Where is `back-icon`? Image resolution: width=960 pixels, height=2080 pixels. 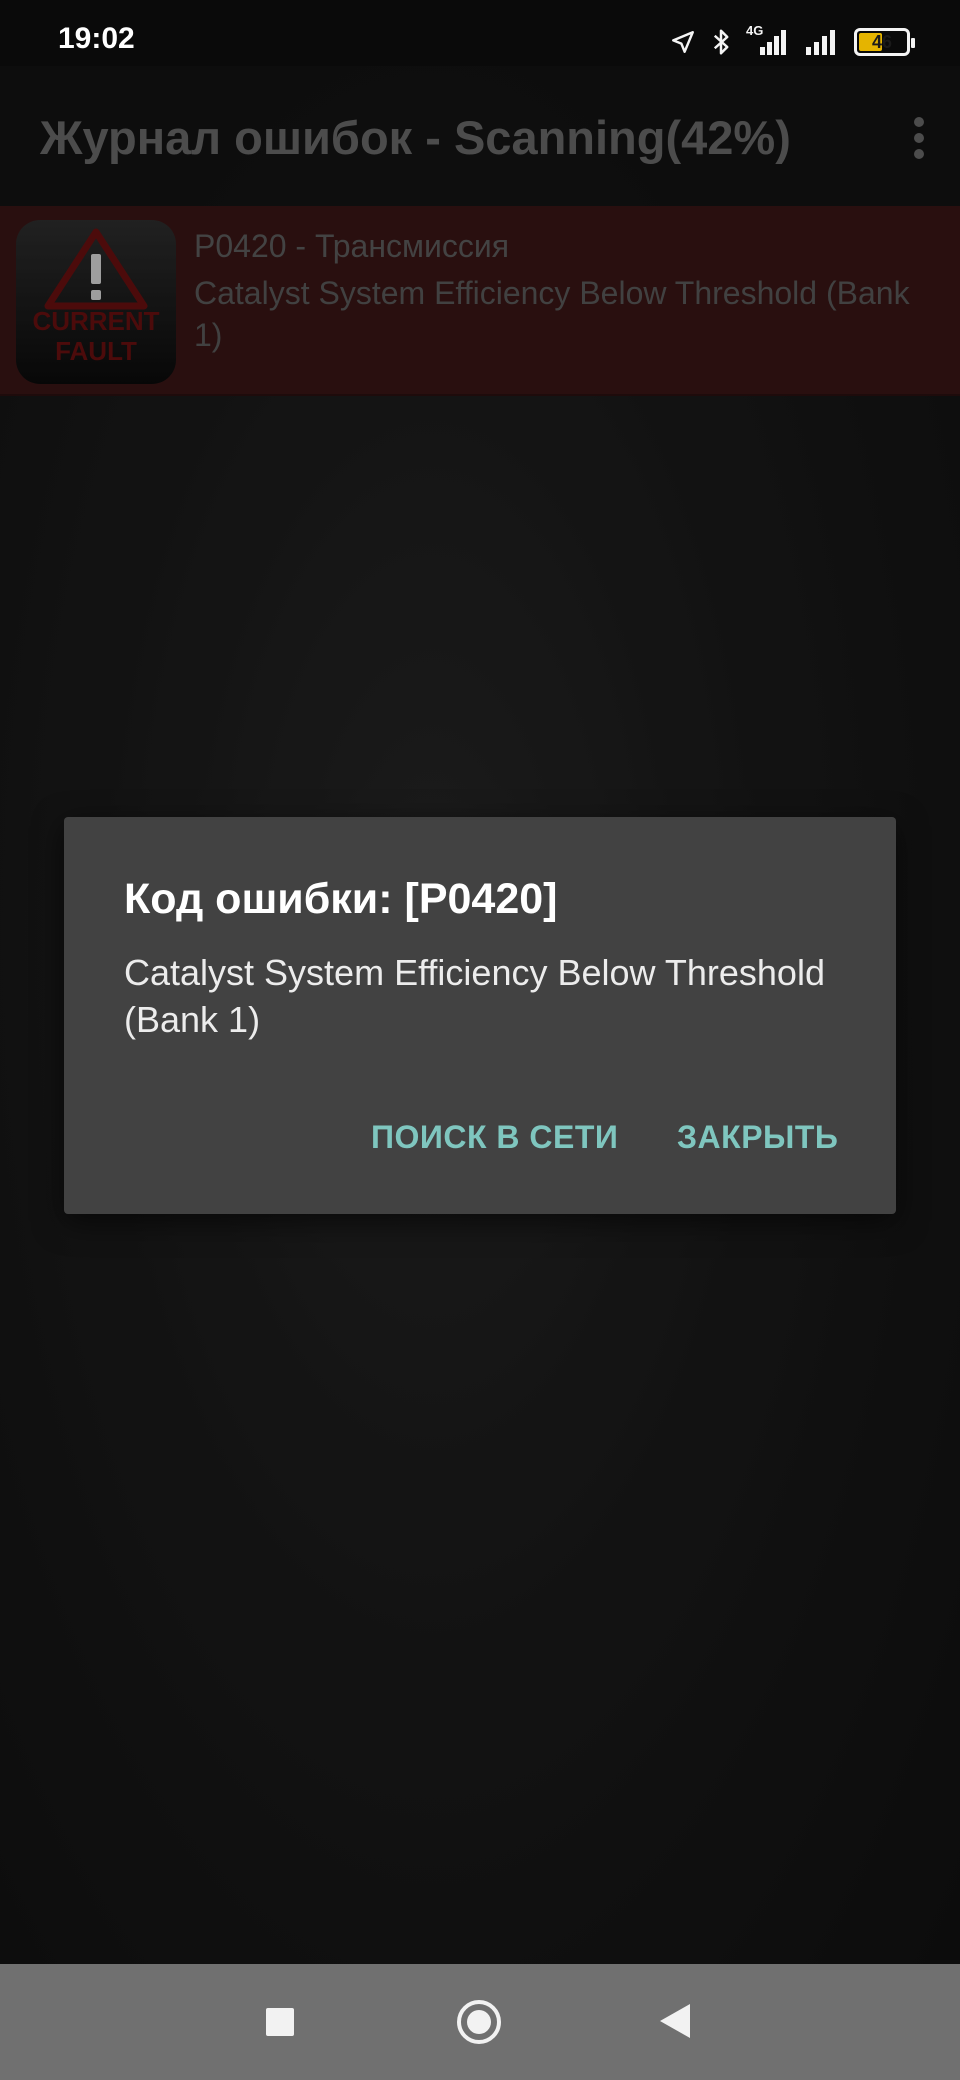
back-icon is located at coordinates (675, 2021).